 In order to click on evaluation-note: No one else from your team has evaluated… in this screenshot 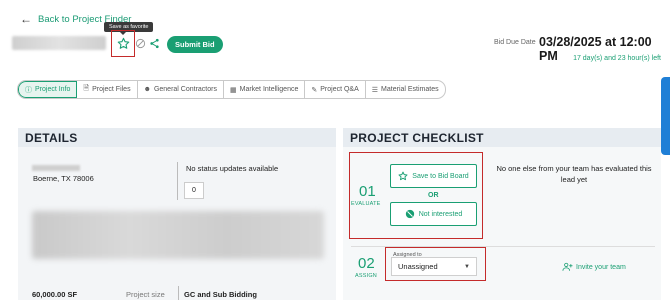, I will do `click(574, 174)`.